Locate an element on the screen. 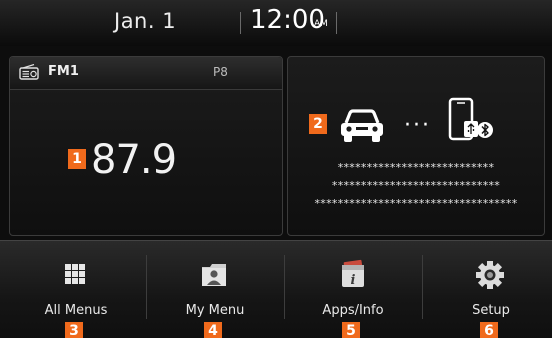 Image resolution: width=552 pixels, height=338 pixels. menu-label: Setup is located at coordinates (491, 310).